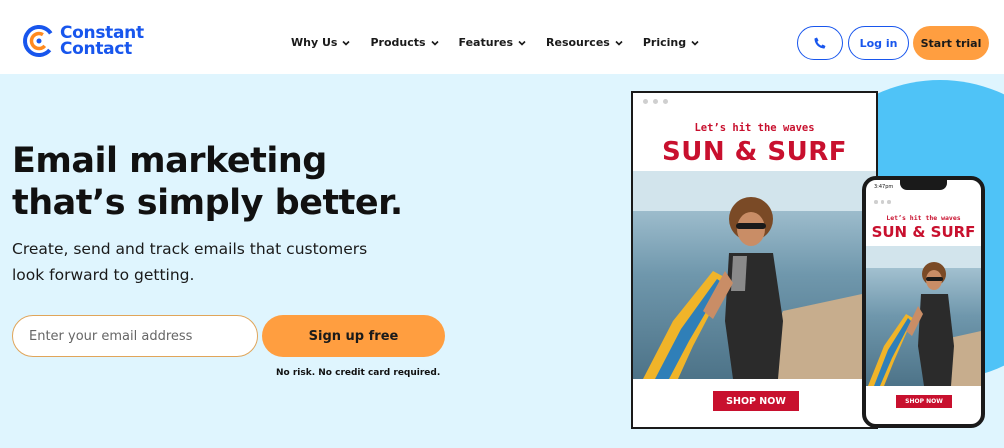 This screenshot has width=1004, height=448. What do you see at coordinates (486, 42) in the screenshot?
I see `nav-label: Features` at bounding box center [486, 42].